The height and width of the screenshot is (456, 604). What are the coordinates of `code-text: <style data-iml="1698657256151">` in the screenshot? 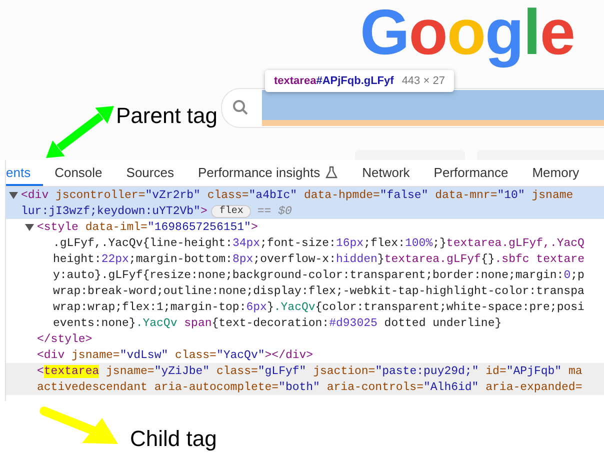 It's located at (147, 227).